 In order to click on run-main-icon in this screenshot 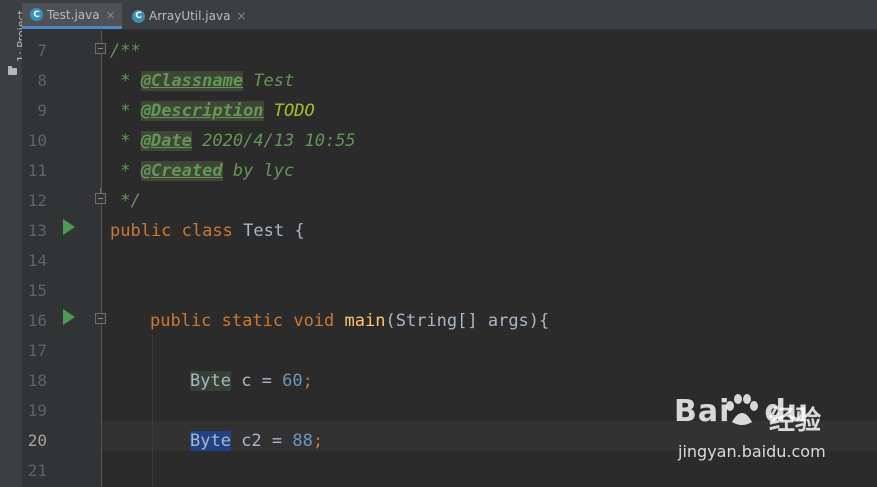, I will do `click(69, 317)`.